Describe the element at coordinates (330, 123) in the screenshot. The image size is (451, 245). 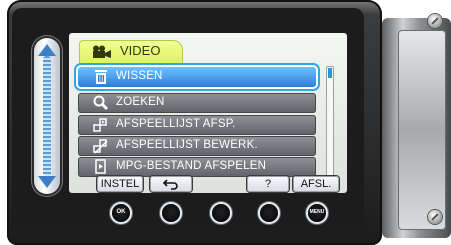
I see `menu-scrollbar` at that location.